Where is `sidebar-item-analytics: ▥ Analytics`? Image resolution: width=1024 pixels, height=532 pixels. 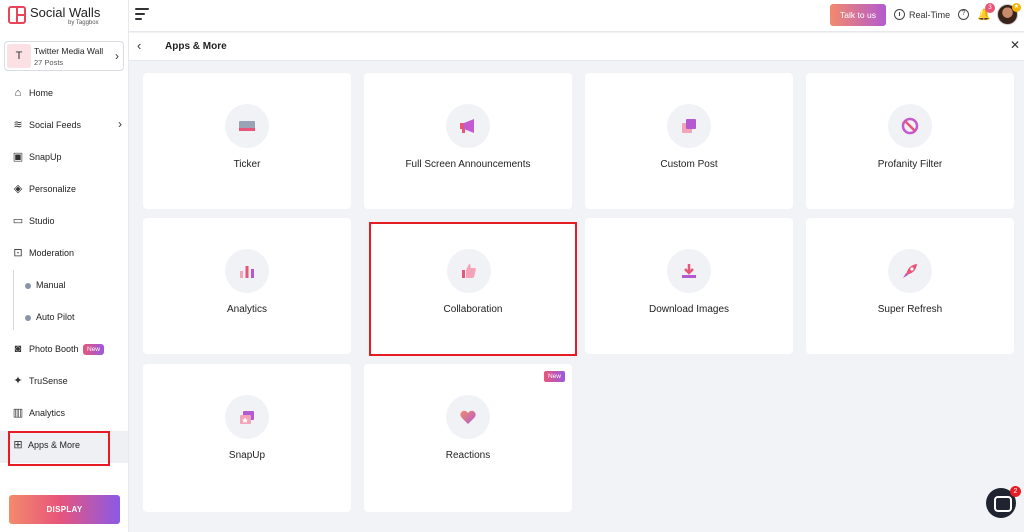 sidebar-item-analytics: ▥ Analytics is located at coordinates (64, 414).